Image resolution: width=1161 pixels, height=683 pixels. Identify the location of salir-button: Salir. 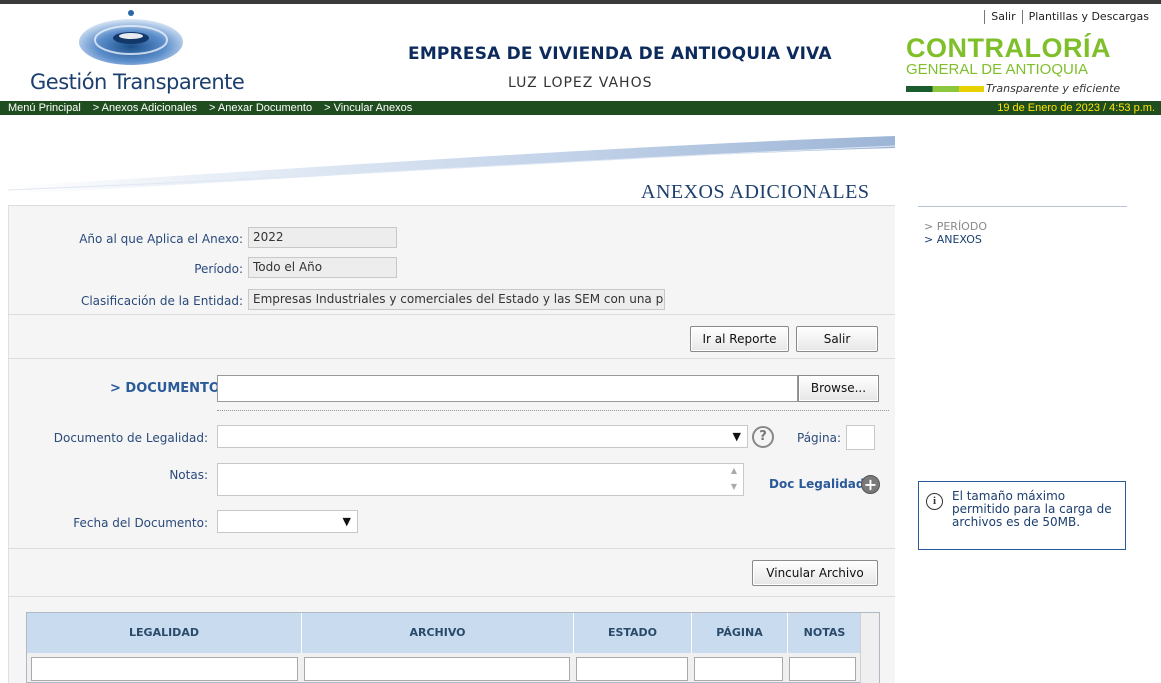
(837, 339).